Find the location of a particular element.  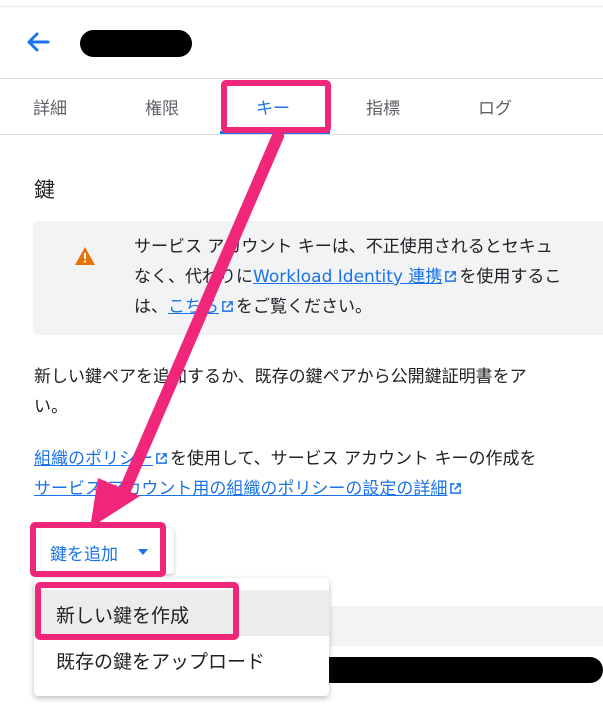

highlight-box-create-key is located at coordinates (137, 611).